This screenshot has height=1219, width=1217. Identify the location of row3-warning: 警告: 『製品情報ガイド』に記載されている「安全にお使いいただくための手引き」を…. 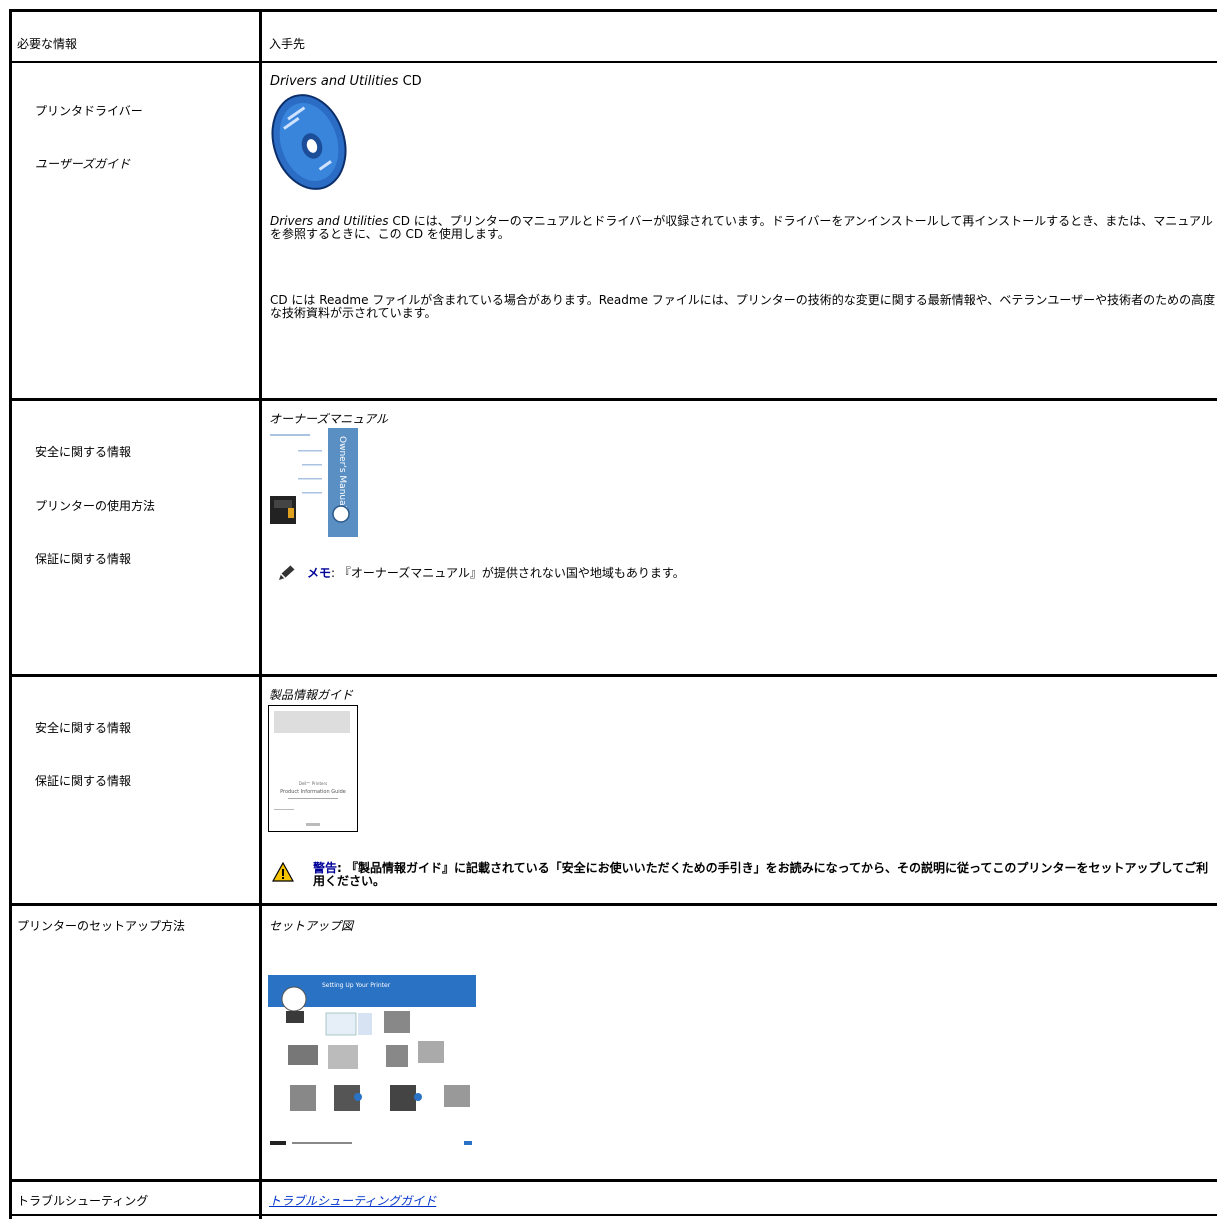
(763, 875).